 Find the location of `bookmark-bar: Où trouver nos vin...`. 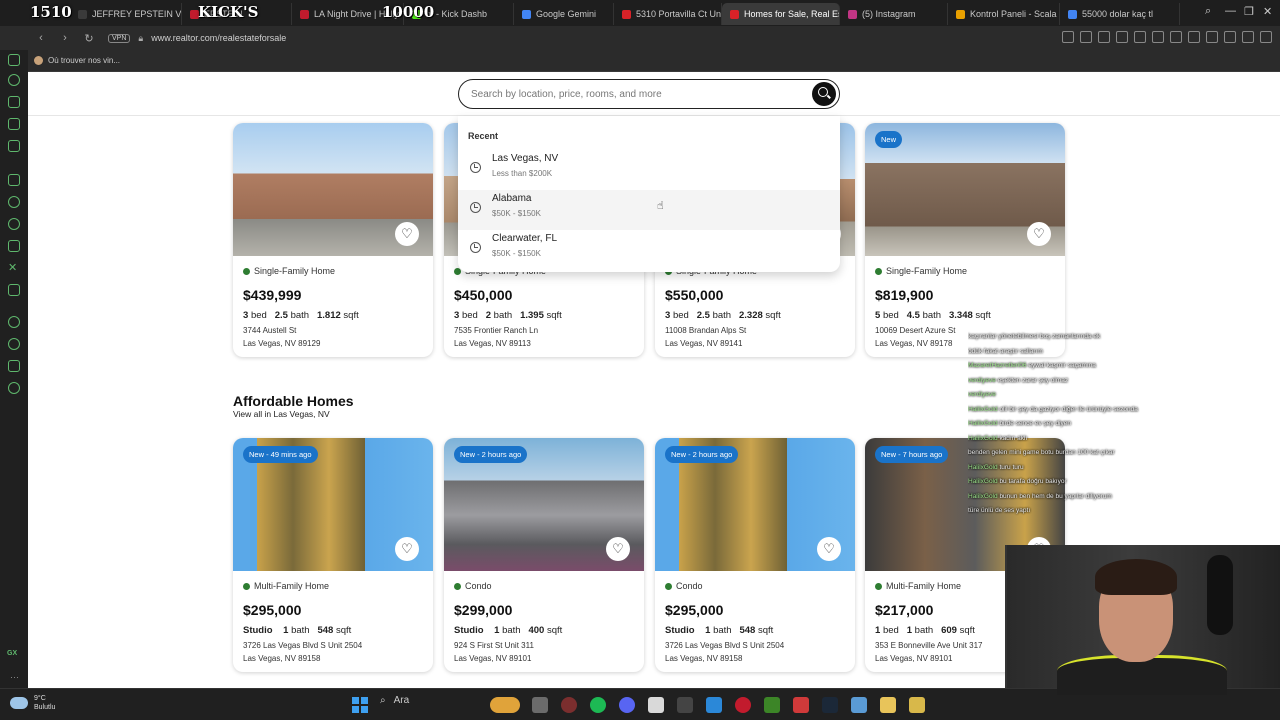

bookmark-bar: Où trouver nos vin... is located at coordinates (640, 61).